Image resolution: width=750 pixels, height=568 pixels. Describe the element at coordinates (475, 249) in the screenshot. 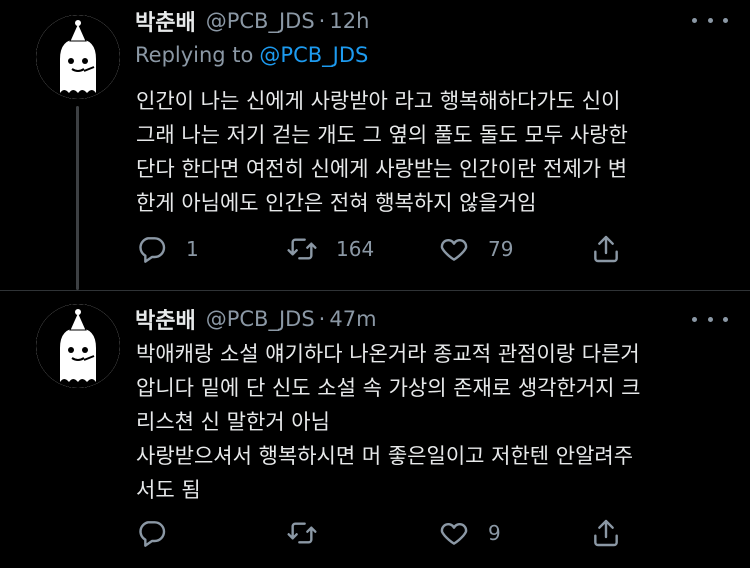

I see `like-button: 79` at that location.